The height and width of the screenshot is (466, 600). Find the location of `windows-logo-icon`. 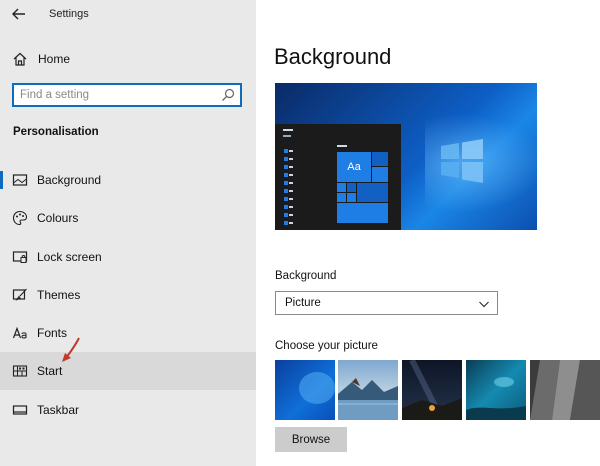

windows-logo-icon is located at coordinates (462, 161).